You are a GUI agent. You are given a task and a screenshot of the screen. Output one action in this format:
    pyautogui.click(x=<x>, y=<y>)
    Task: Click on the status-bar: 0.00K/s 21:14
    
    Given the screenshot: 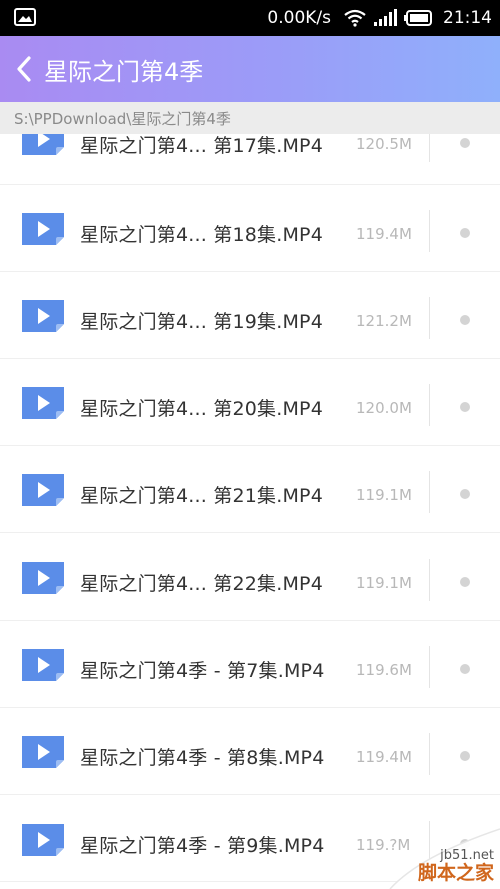 What is the action you would take?
    pyautogui.click(x=250, y=18)
    